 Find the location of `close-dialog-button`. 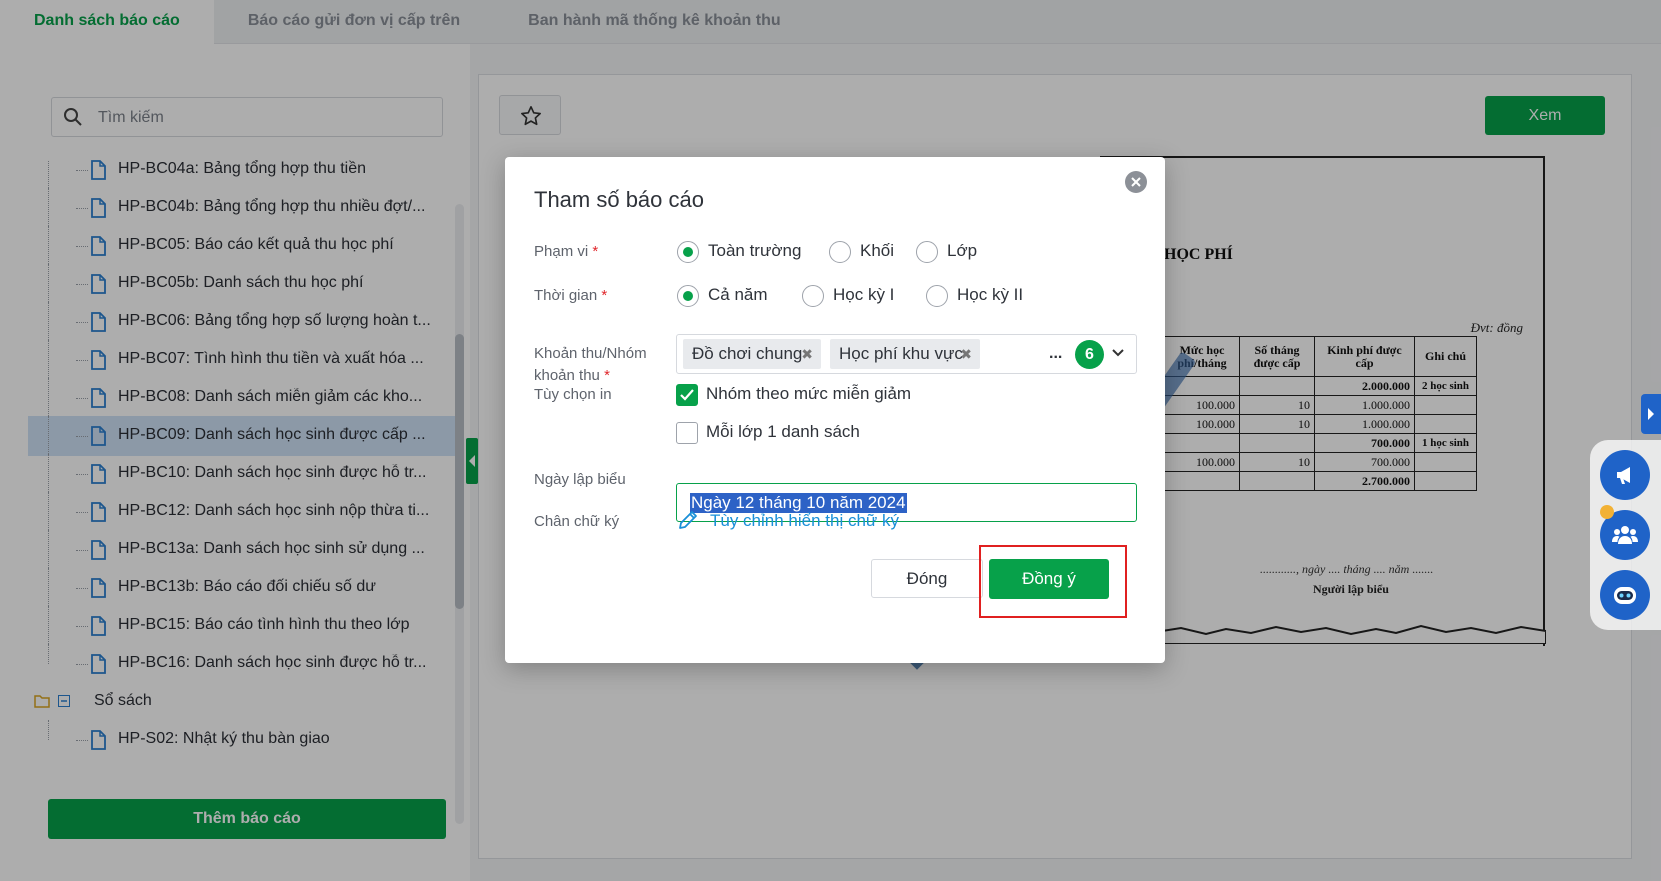

close-dialog-button is located at coordinates (1136, 182).